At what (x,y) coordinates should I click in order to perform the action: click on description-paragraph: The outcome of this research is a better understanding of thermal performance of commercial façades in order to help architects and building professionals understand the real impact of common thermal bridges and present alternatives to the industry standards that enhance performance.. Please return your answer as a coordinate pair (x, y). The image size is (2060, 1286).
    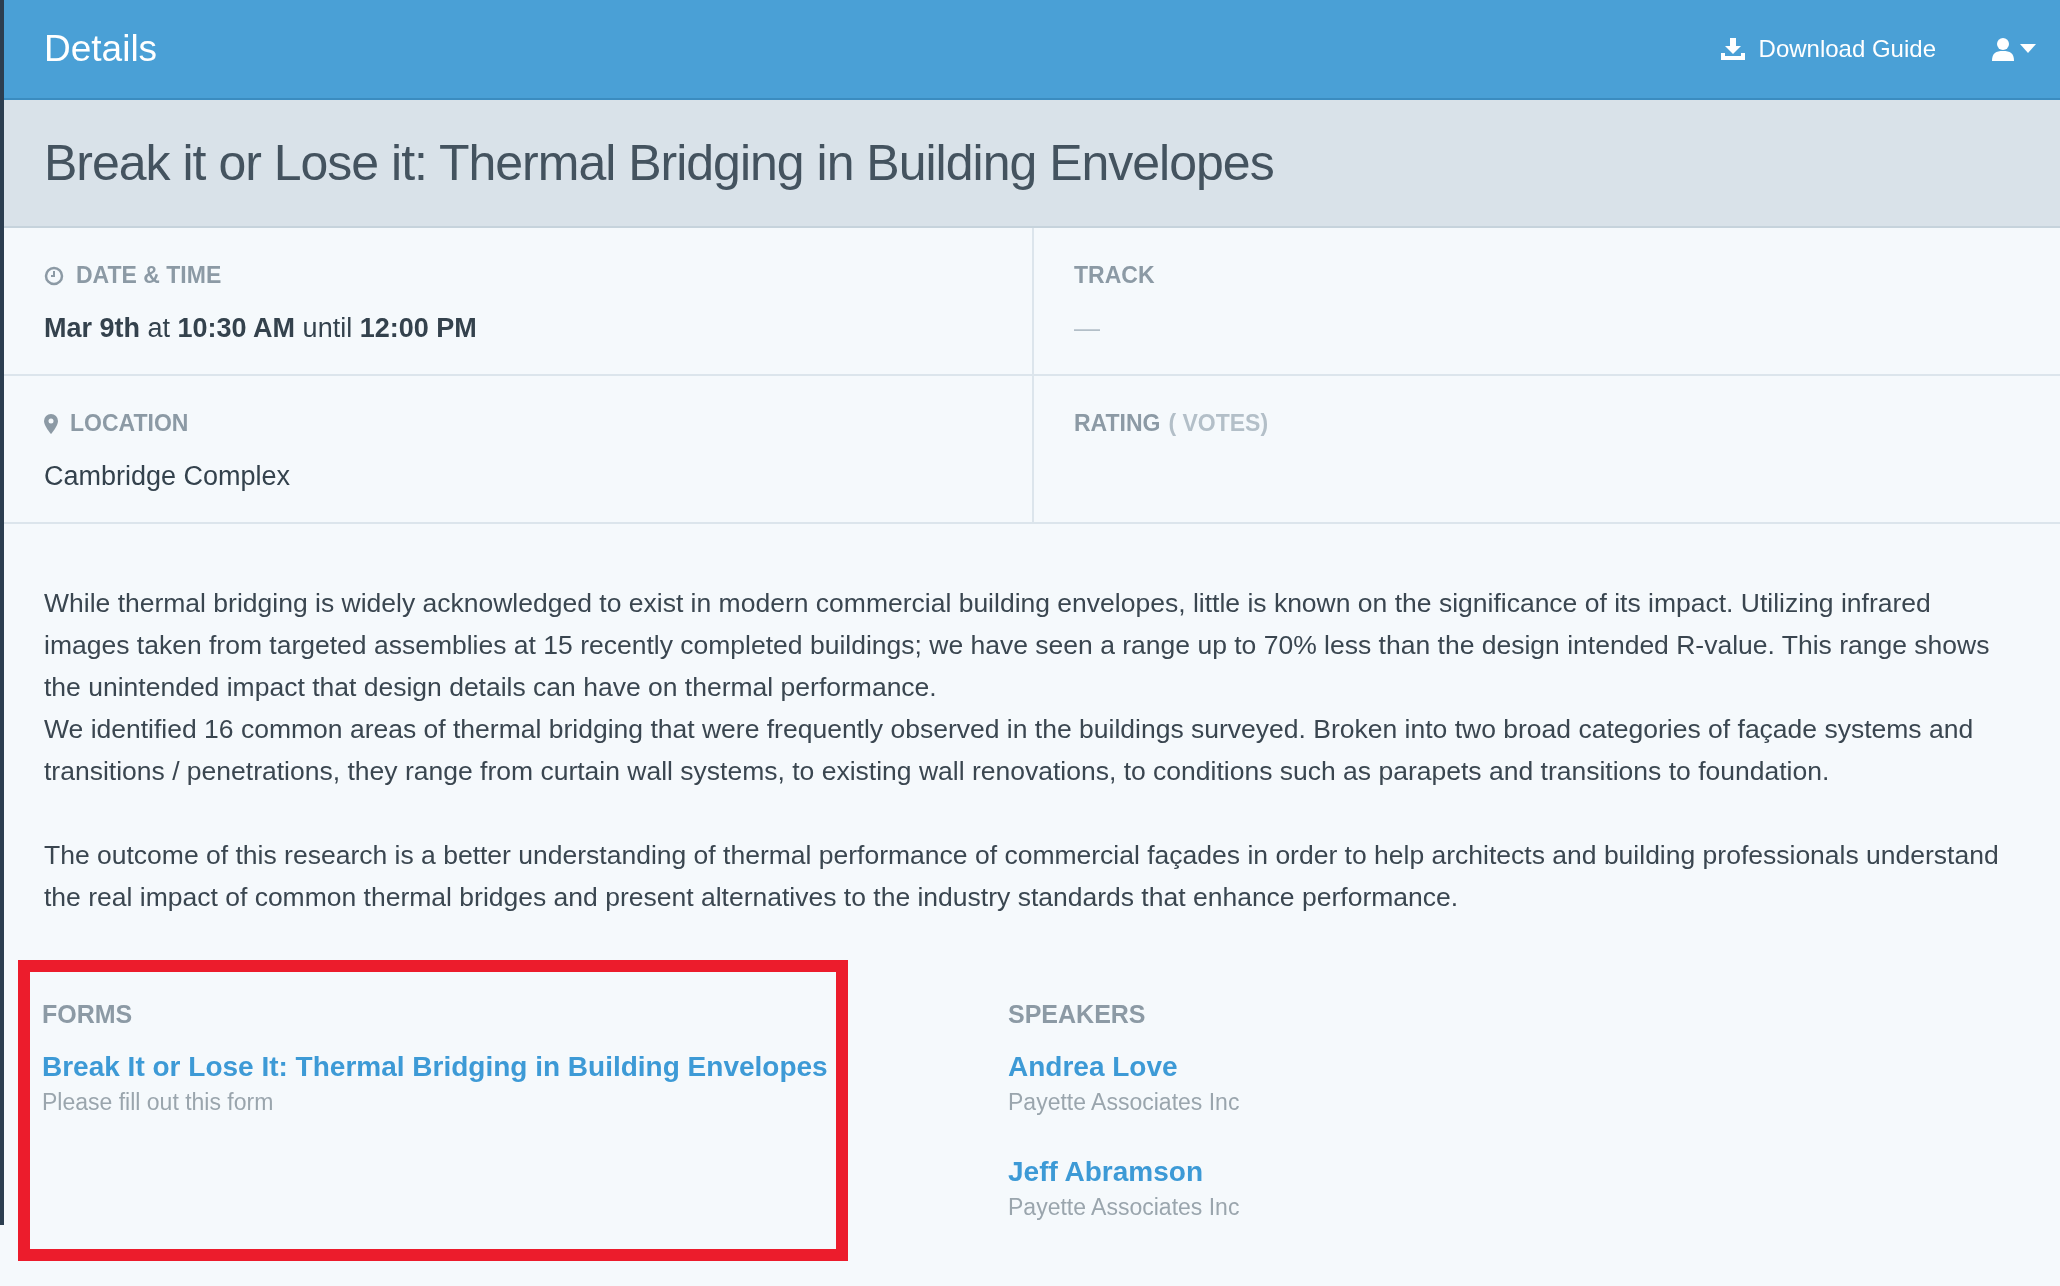
    Looking at the image, I should click on (1022, 876).